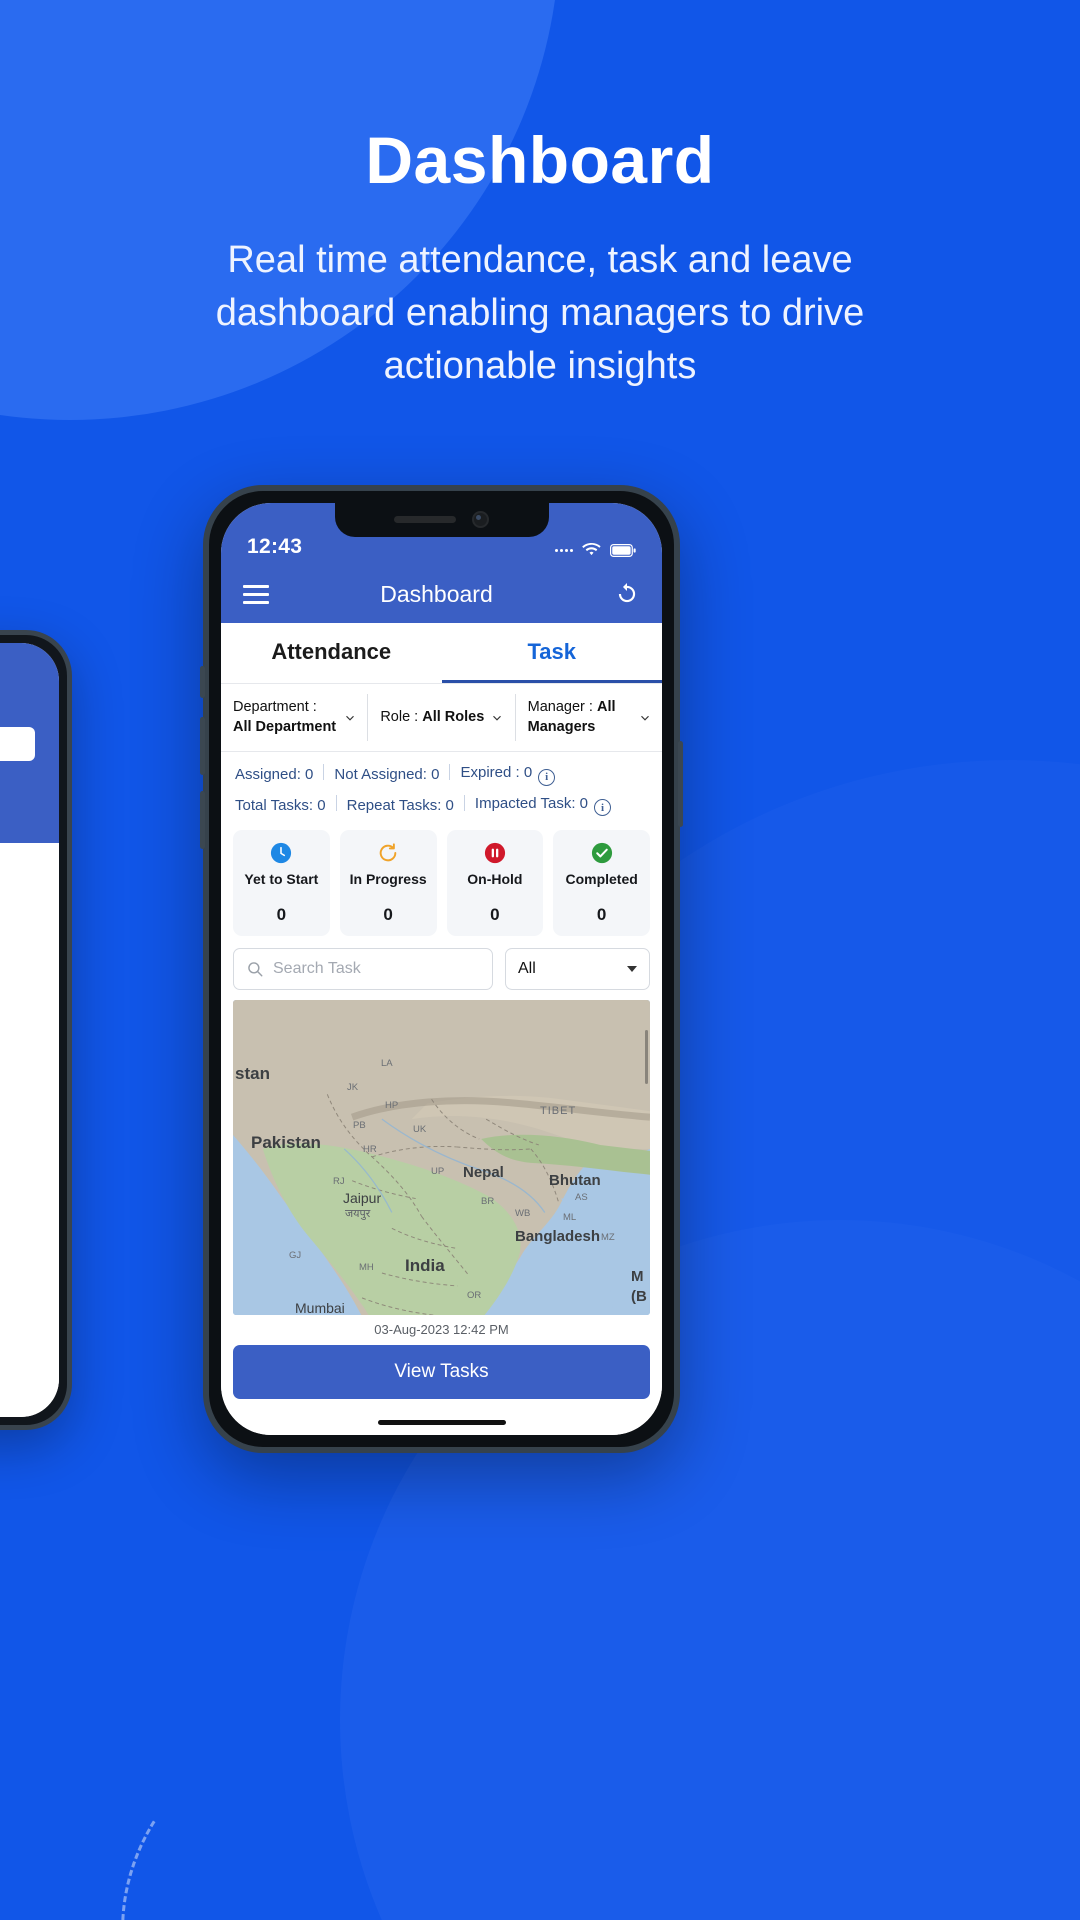  Describe the element at coordinates (453, 716) in the screenshot. I see `filter-role-value: All Roles` at that location.